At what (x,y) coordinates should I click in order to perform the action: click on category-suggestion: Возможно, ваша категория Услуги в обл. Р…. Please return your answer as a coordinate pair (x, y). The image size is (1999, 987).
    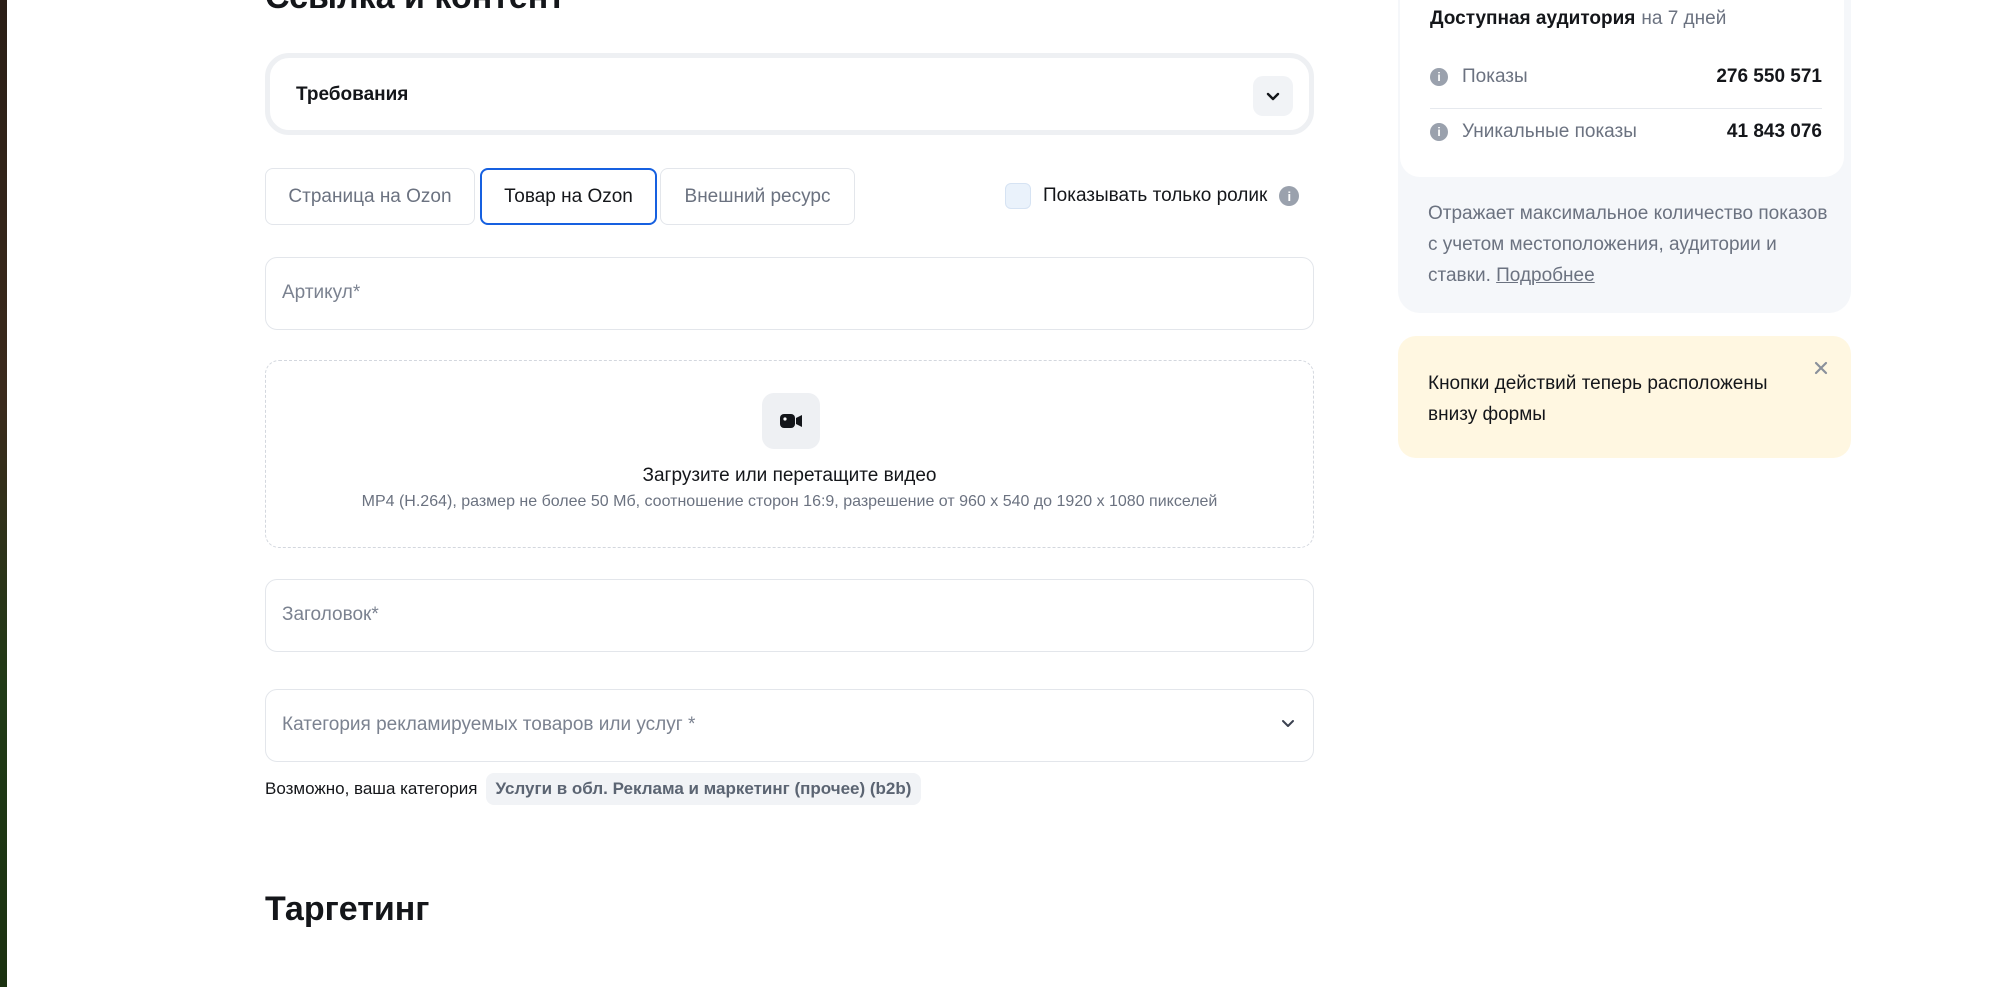
    Looking at the image, I should click on (593, 789).